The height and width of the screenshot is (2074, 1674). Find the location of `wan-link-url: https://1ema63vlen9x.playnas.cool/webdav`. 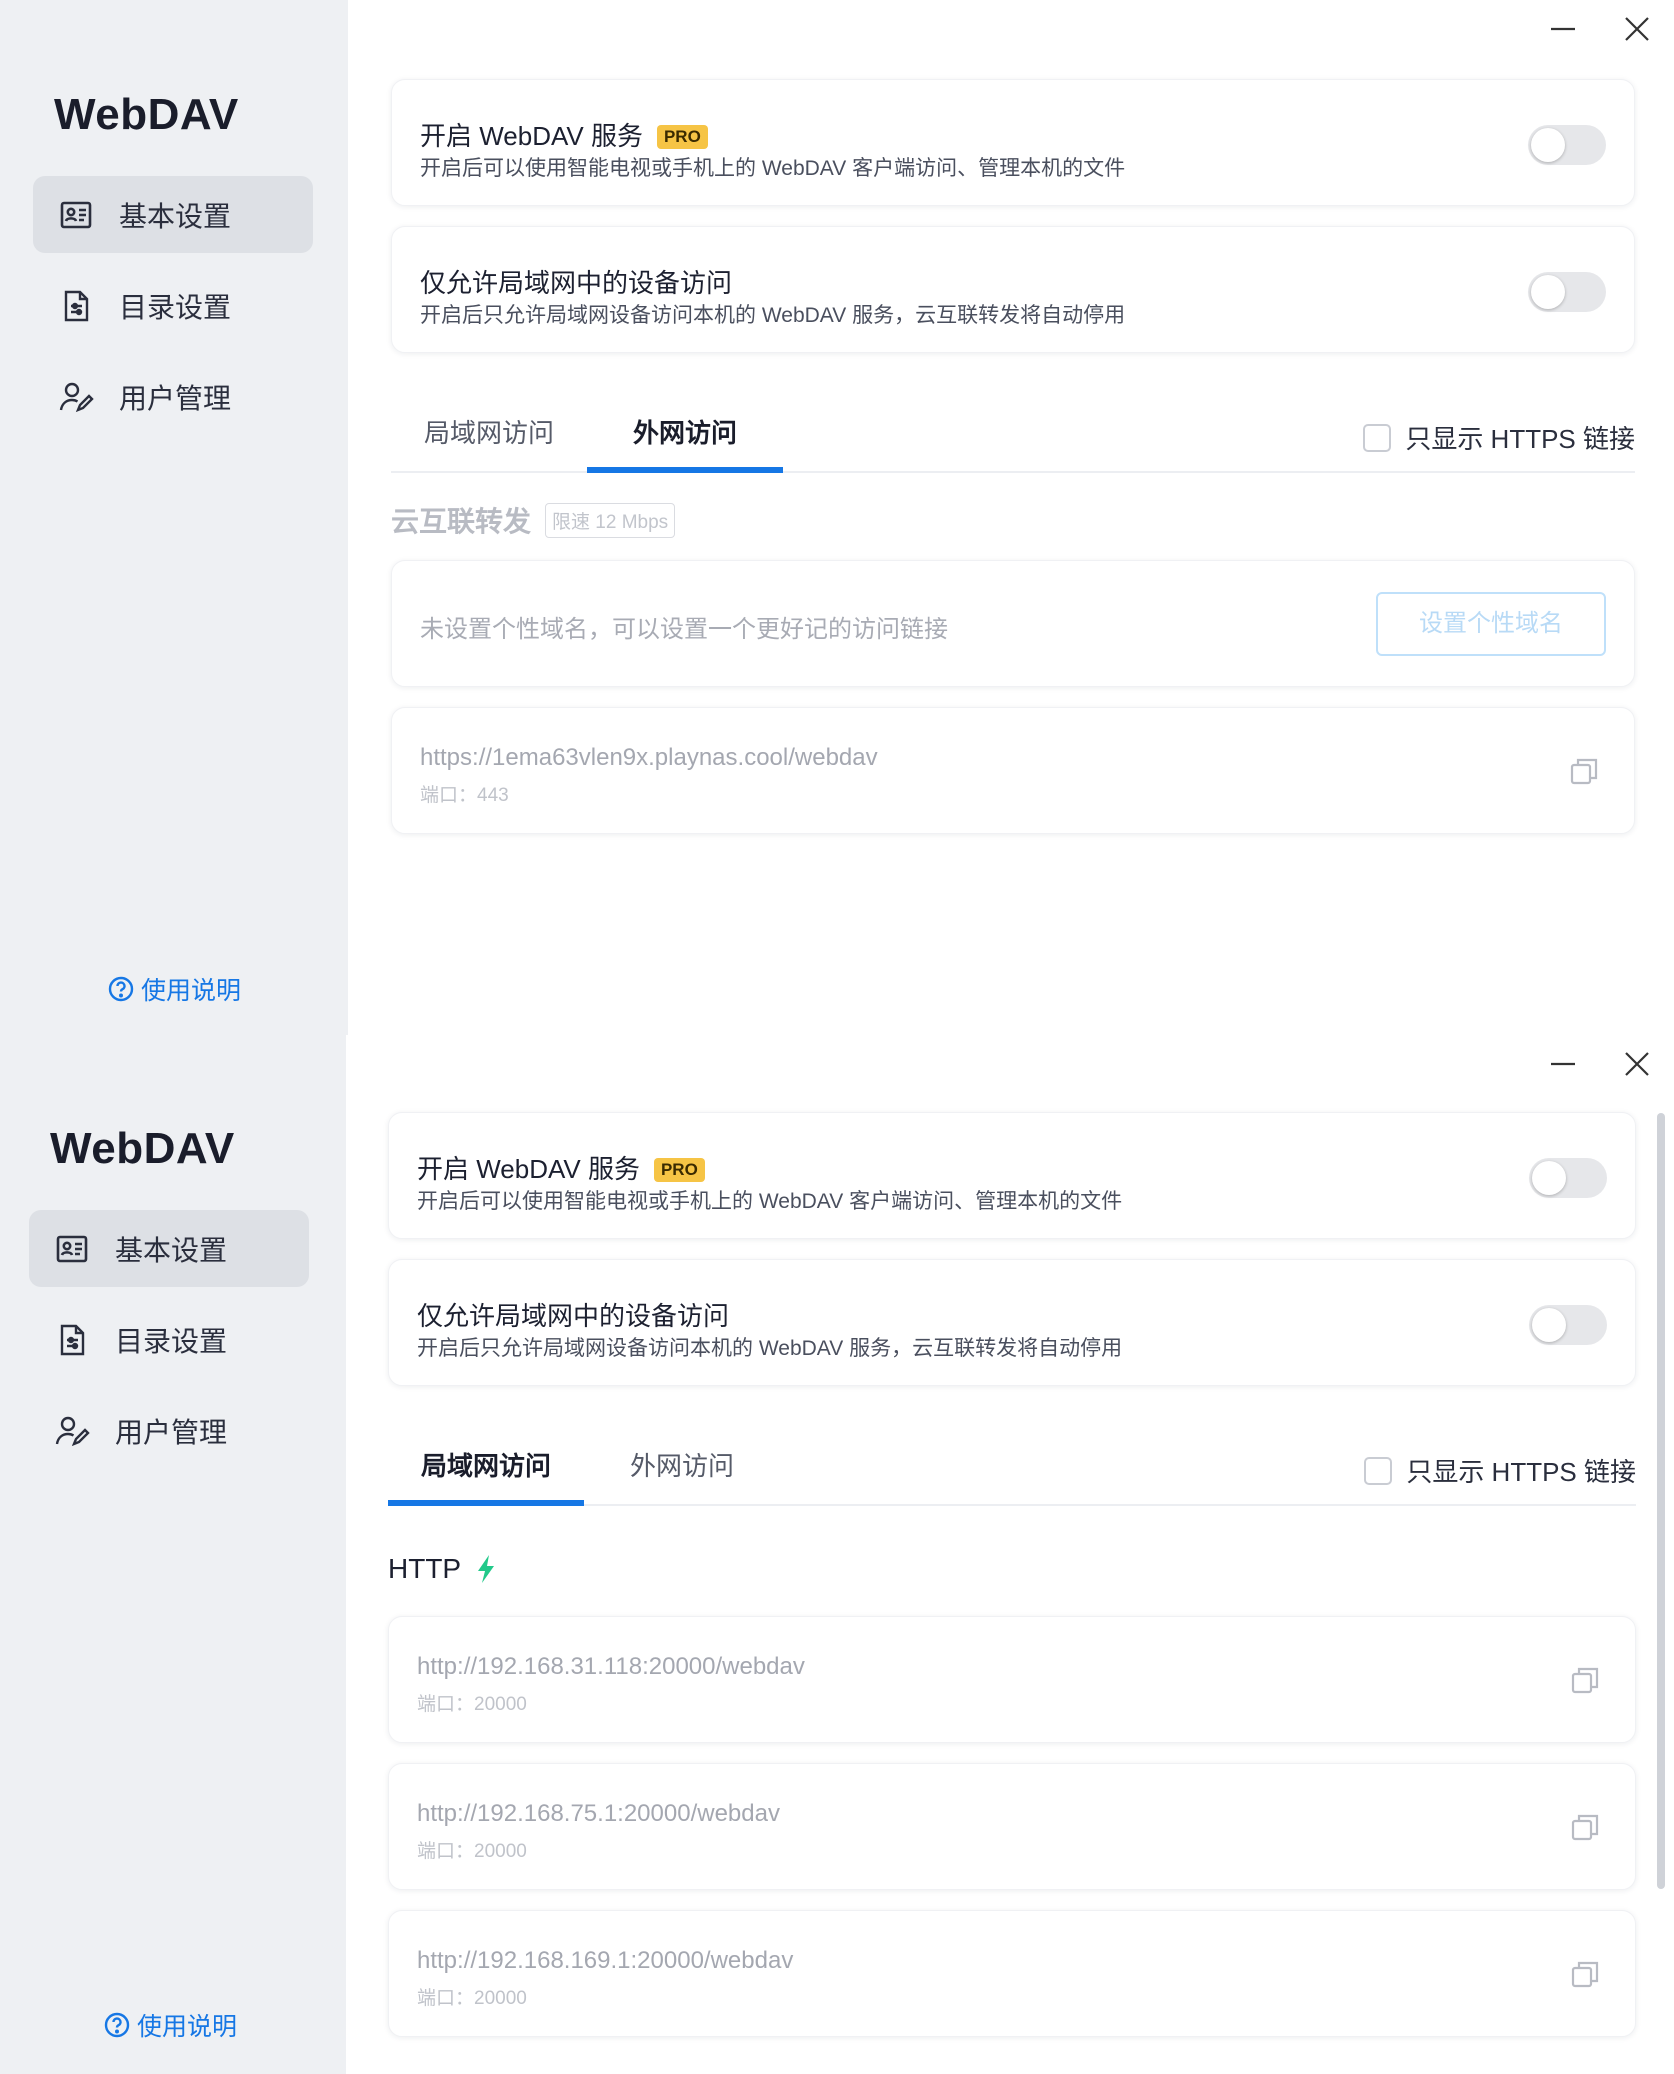

wan-link-url: https://1ema63vlen9x.playnas.cool/webdav is located at coordinates (649, 758).